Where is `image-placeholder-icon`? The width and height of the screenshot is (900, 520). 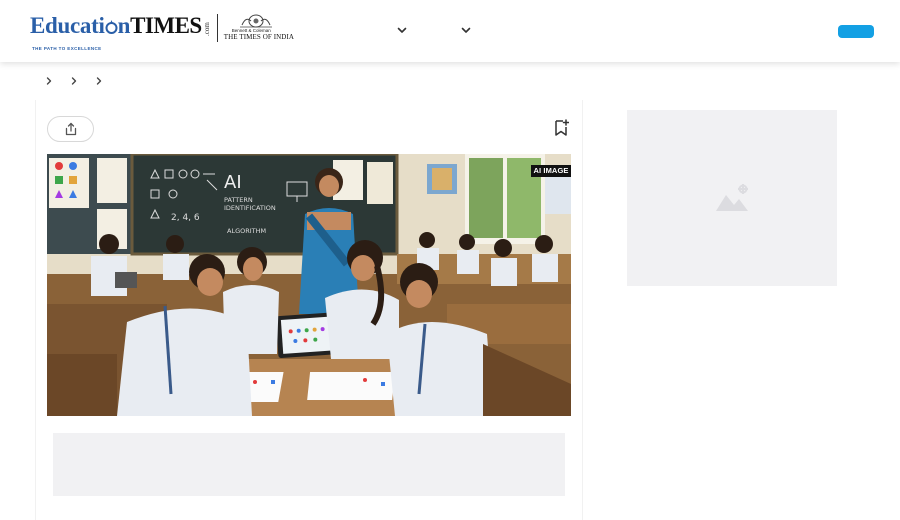 image-placeholder-icon is located at coordinates (732, 197).